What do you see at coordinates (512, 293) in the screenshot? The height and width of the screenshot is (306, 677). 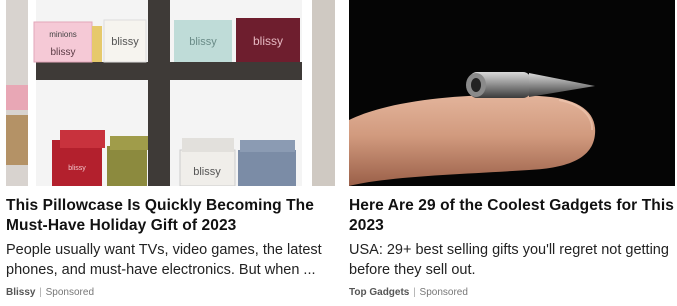 I see `ad-source: Top Gadgets | Sponsored` at bounding box center [512, 293].